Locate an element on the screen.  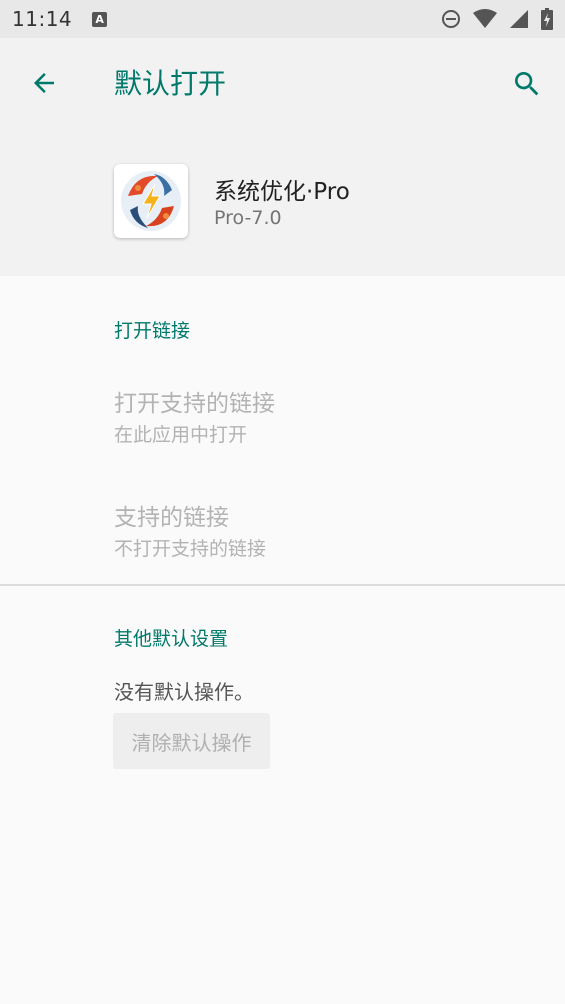
open-links-section-title: 打开链接 is located at coordinates (152, 331).